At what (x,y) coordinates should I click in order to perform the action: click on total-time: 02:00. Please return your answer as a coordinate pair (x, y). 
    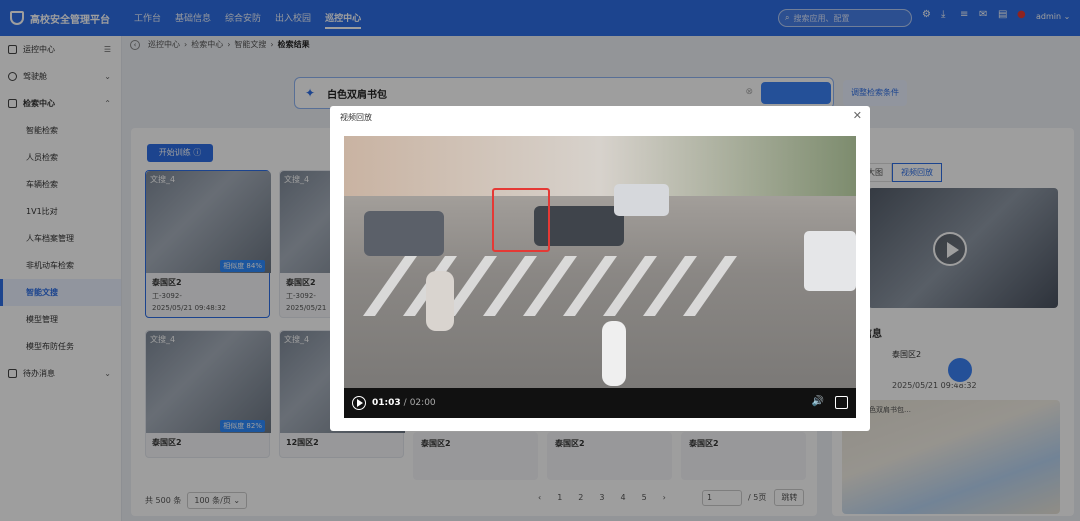
    Looking at the image, I should click on (422, 403).